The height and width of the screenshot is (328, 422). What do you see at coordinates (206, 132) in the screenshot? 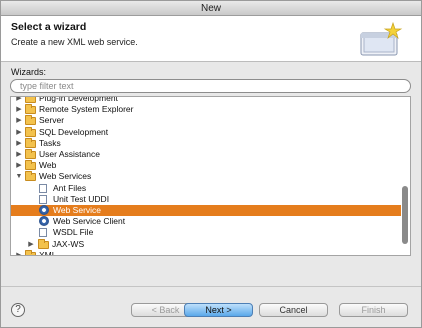
I see `tree-item: ▶ SQL Development` at bounding box center [206, 132].